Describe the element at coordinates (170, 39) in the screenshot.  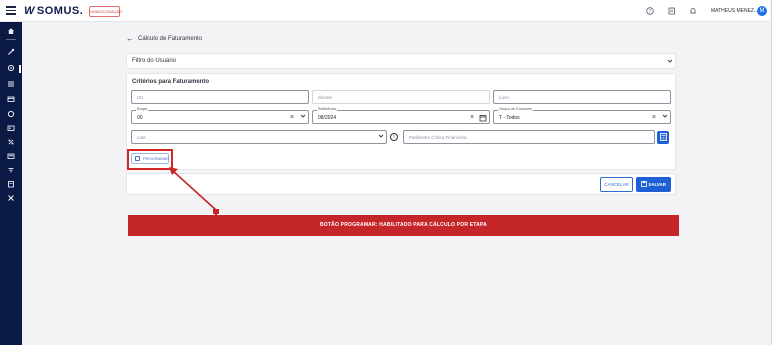
I see `page-title: Cálculo de Faturamento` at that location.